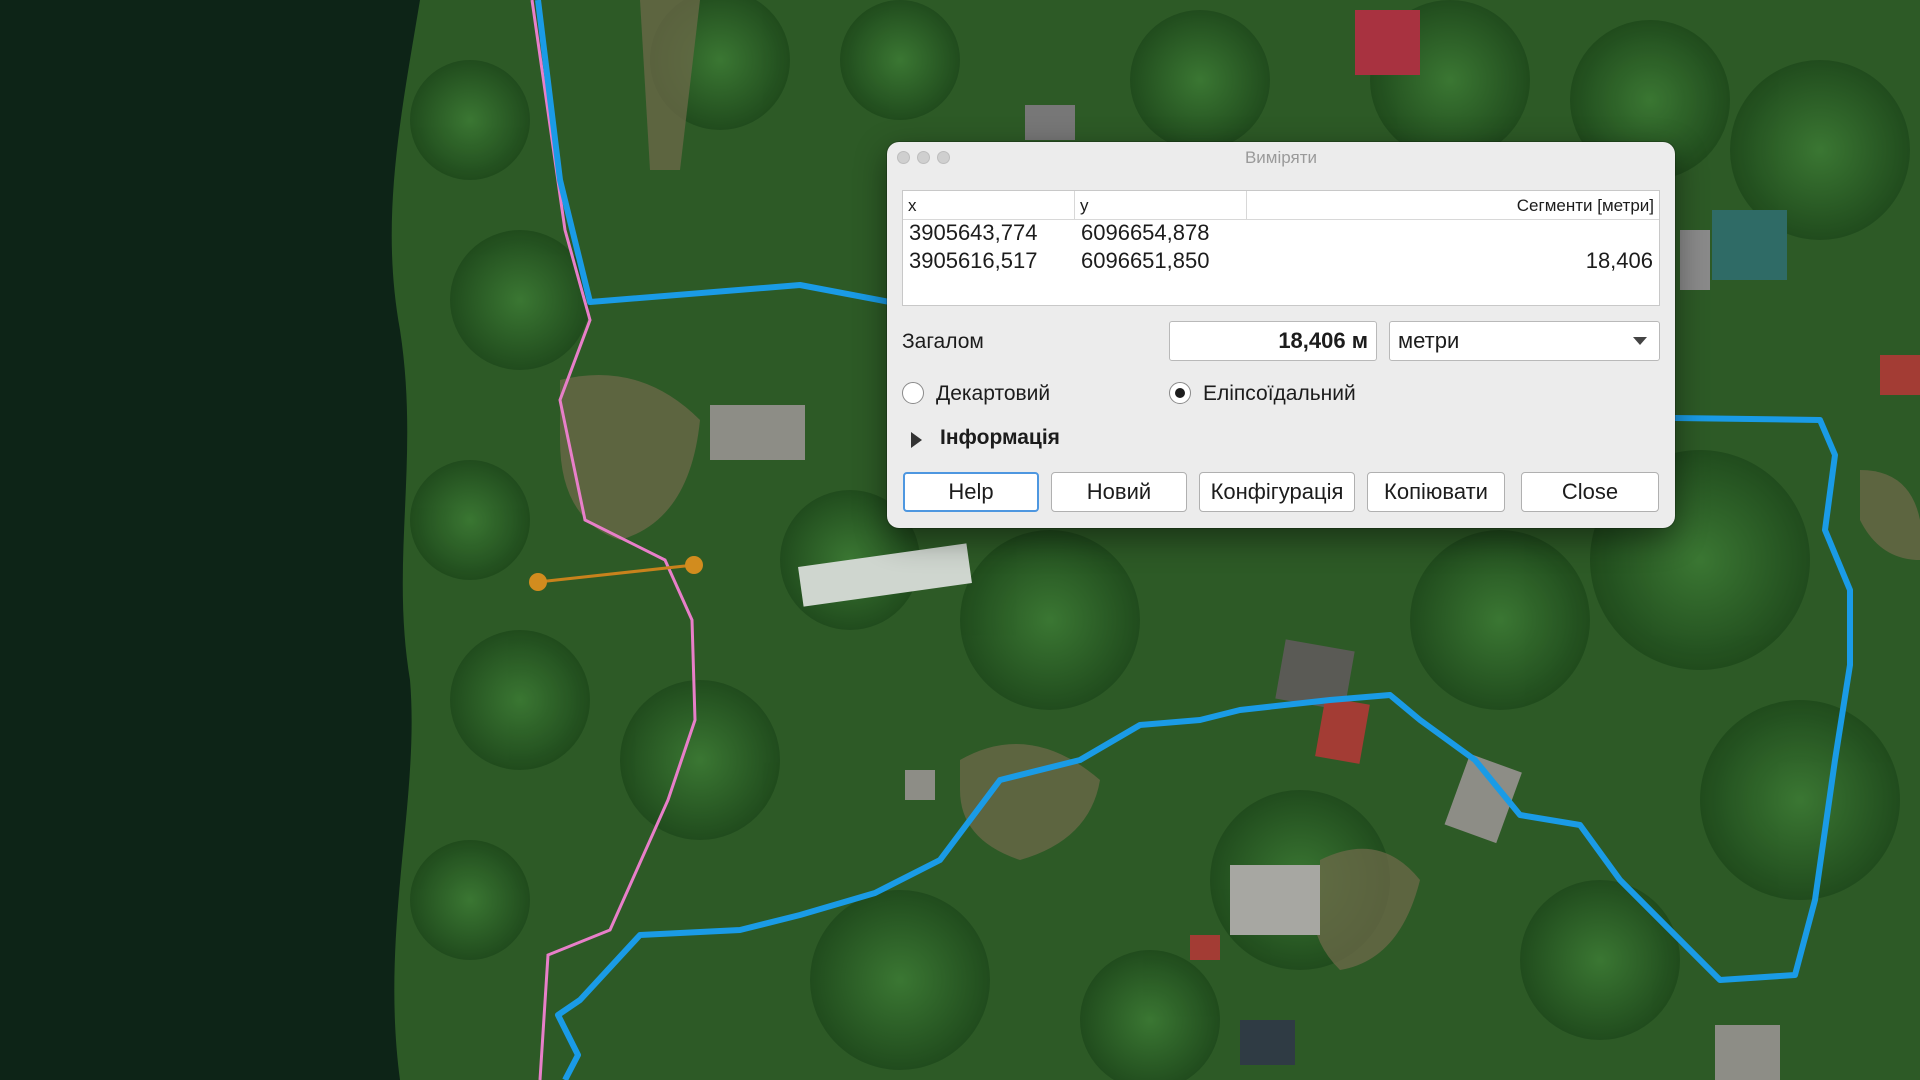 The height and width of the screenshot is (1080, 1920). What do you see at coordinates (1436, 492) in the screenshot?
I see `copy-button: Копіювати` at bounding box center [1436, 492].